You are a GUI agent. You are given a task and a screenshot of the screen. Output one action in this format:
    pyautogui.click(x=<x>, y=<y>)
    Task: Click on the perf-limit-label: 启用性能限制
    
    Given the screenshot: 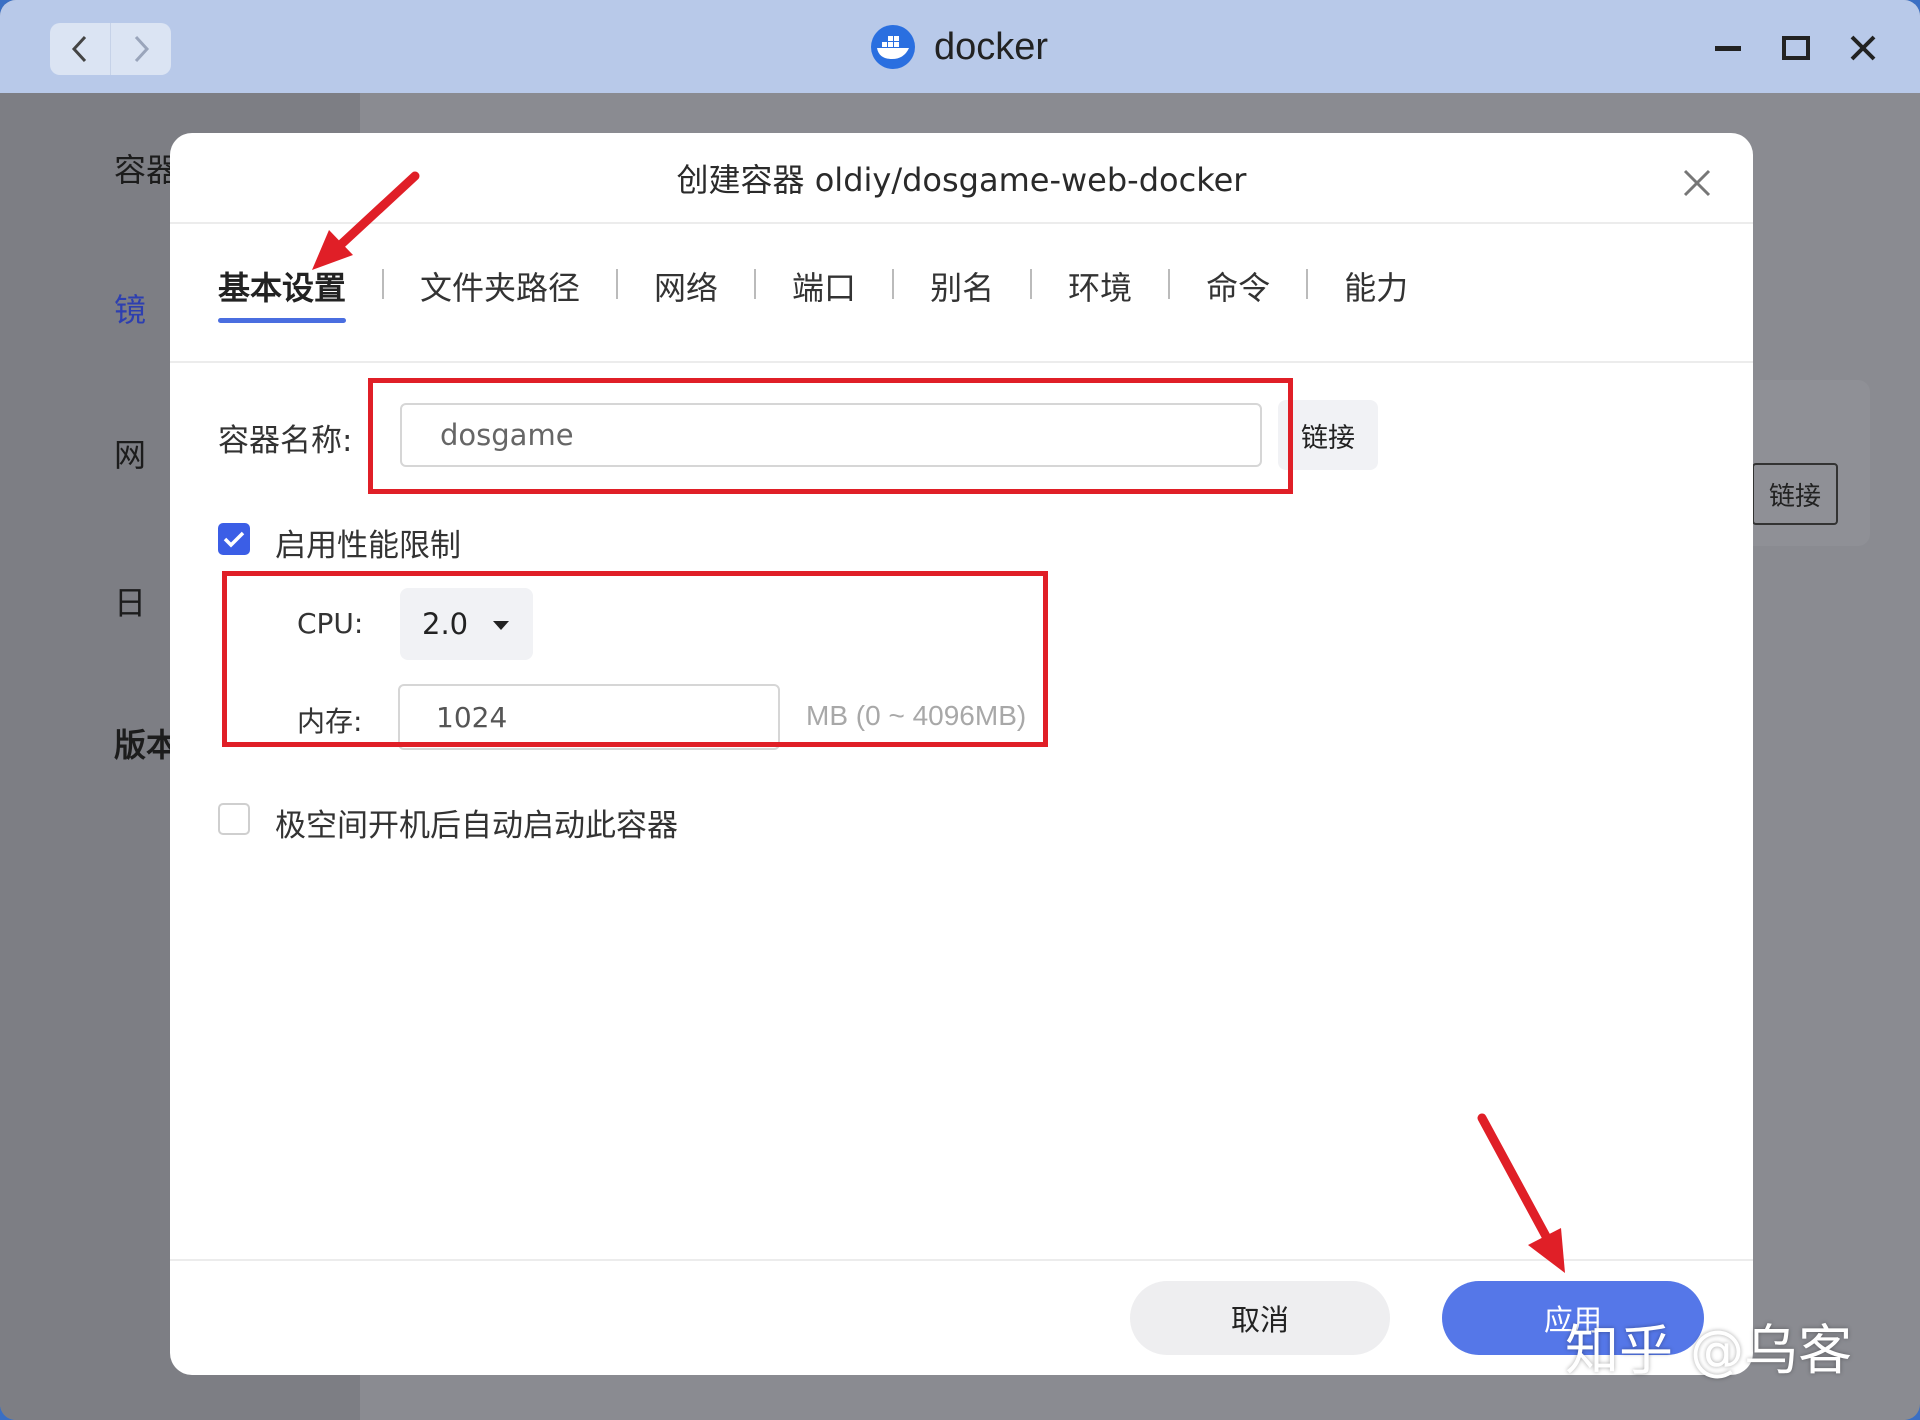 What is the action you would take?
    pyautogui.click(x=368, y=546)
    